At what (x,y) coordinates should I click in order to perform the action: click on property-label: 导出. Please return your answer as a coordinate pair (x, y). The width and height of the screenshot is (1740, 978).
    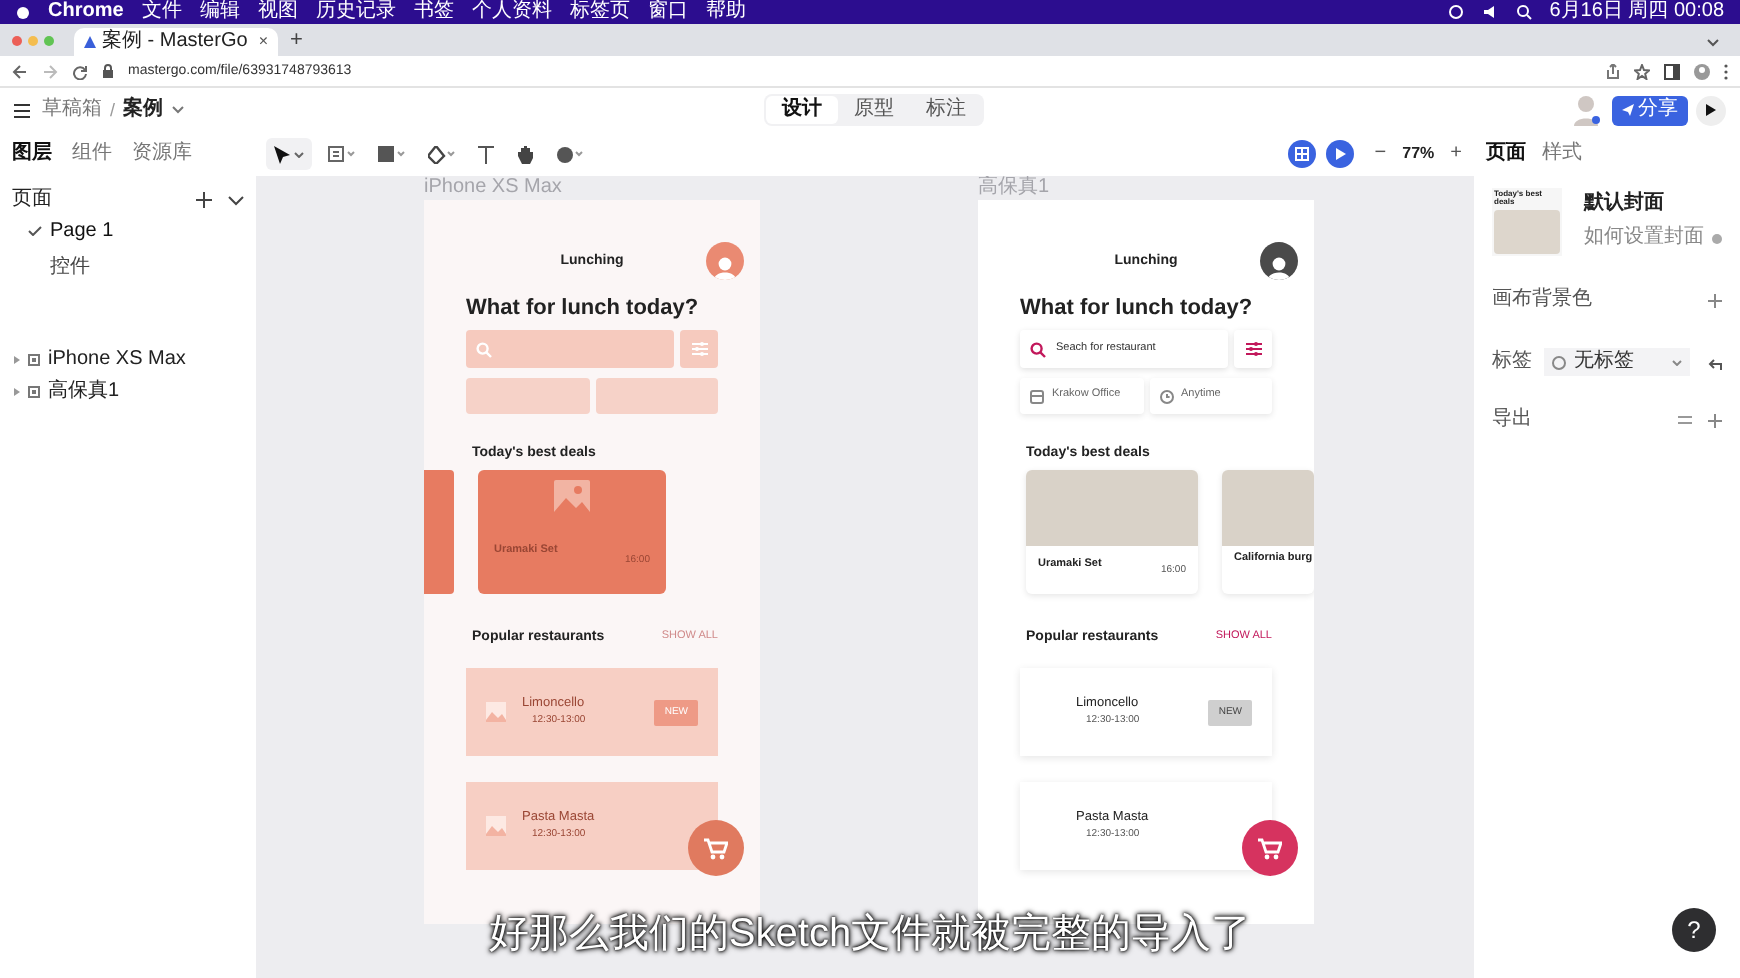
    Looking at the image, I should click on (1513, 420).